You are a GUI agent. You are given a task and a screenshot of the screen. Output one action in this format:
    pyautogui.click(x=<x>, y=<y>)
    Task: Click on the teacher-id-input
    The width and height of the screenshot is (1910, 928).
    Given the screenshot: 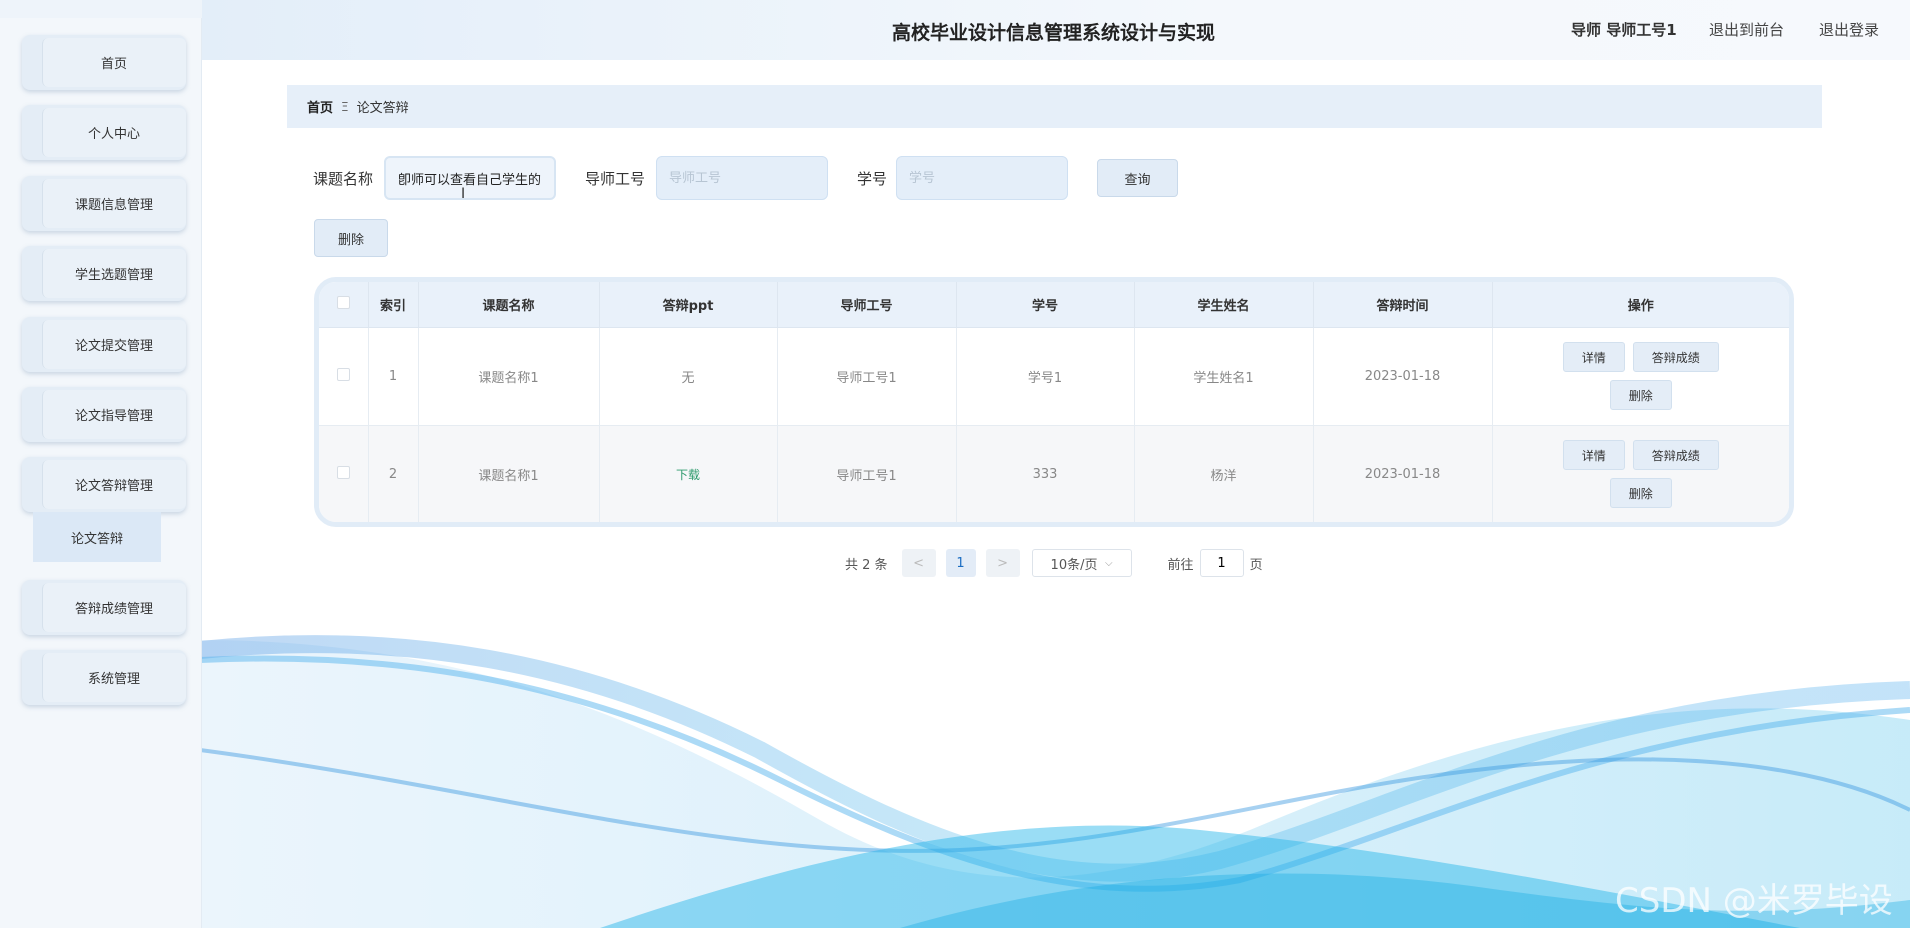 What is the action you would take?
    pyautogui.click(x=742, y=178)
    